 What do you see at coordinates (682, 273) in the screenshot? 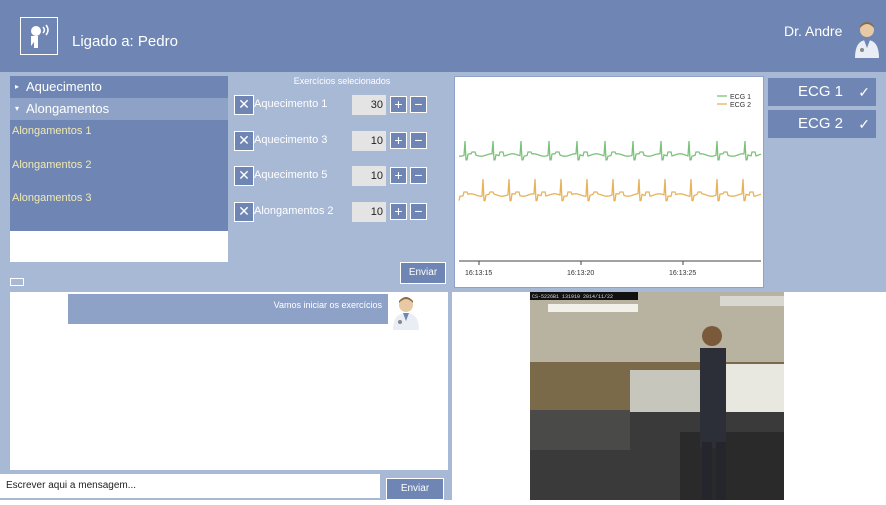
I see `x-tick-label: 16:13:25` at bounding box center [682, 273].